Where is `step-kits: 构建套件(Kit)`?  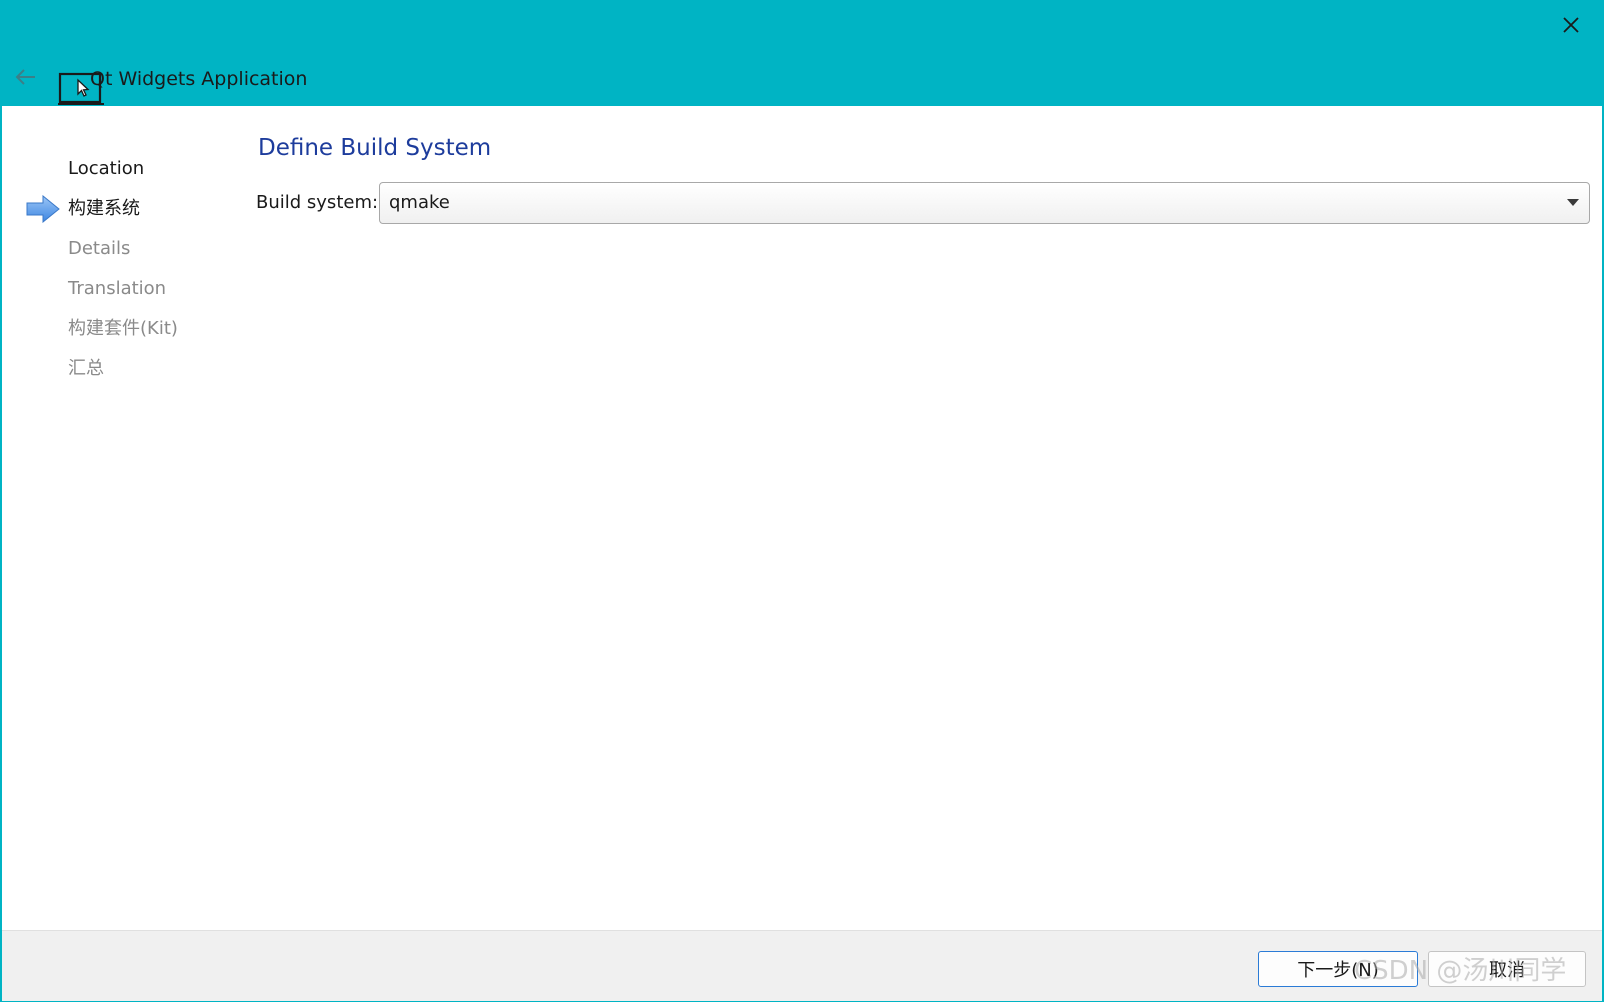 step-kits: 构建套件(Kit) is located at coordinates (123, 328).